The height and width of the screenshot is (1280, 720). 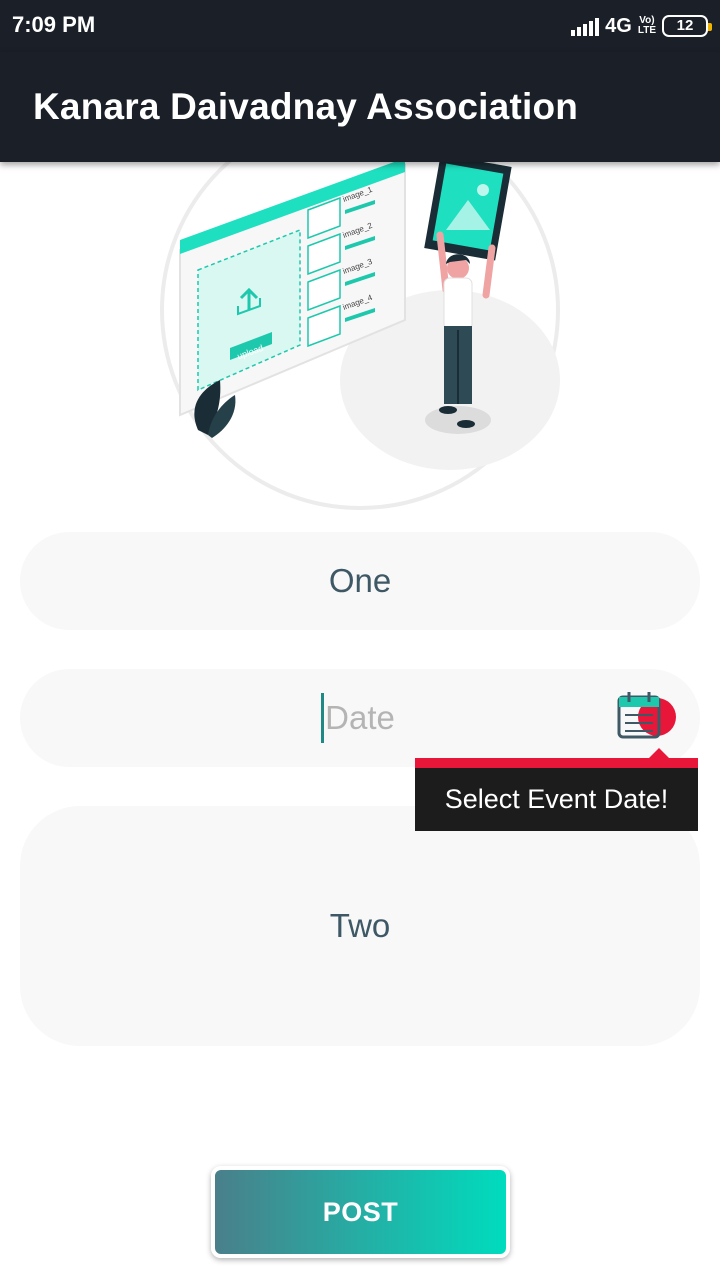 I want to click on post-button: POST, so click(x=360, y=1212).